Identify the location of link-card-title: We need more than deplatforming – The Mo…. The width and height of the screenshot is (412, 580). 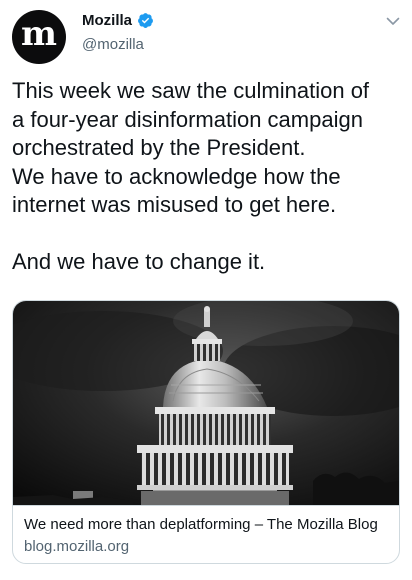
(201, 524).